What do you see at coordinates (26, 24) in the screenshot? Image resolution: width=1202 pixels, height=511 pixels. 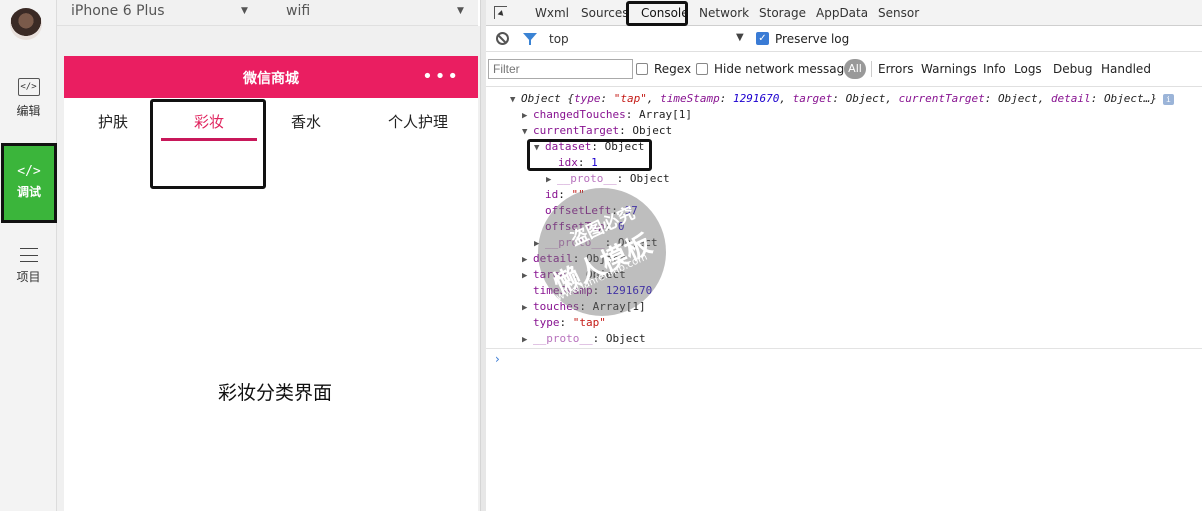 I see `avatar` at bounding box center [26, 24].